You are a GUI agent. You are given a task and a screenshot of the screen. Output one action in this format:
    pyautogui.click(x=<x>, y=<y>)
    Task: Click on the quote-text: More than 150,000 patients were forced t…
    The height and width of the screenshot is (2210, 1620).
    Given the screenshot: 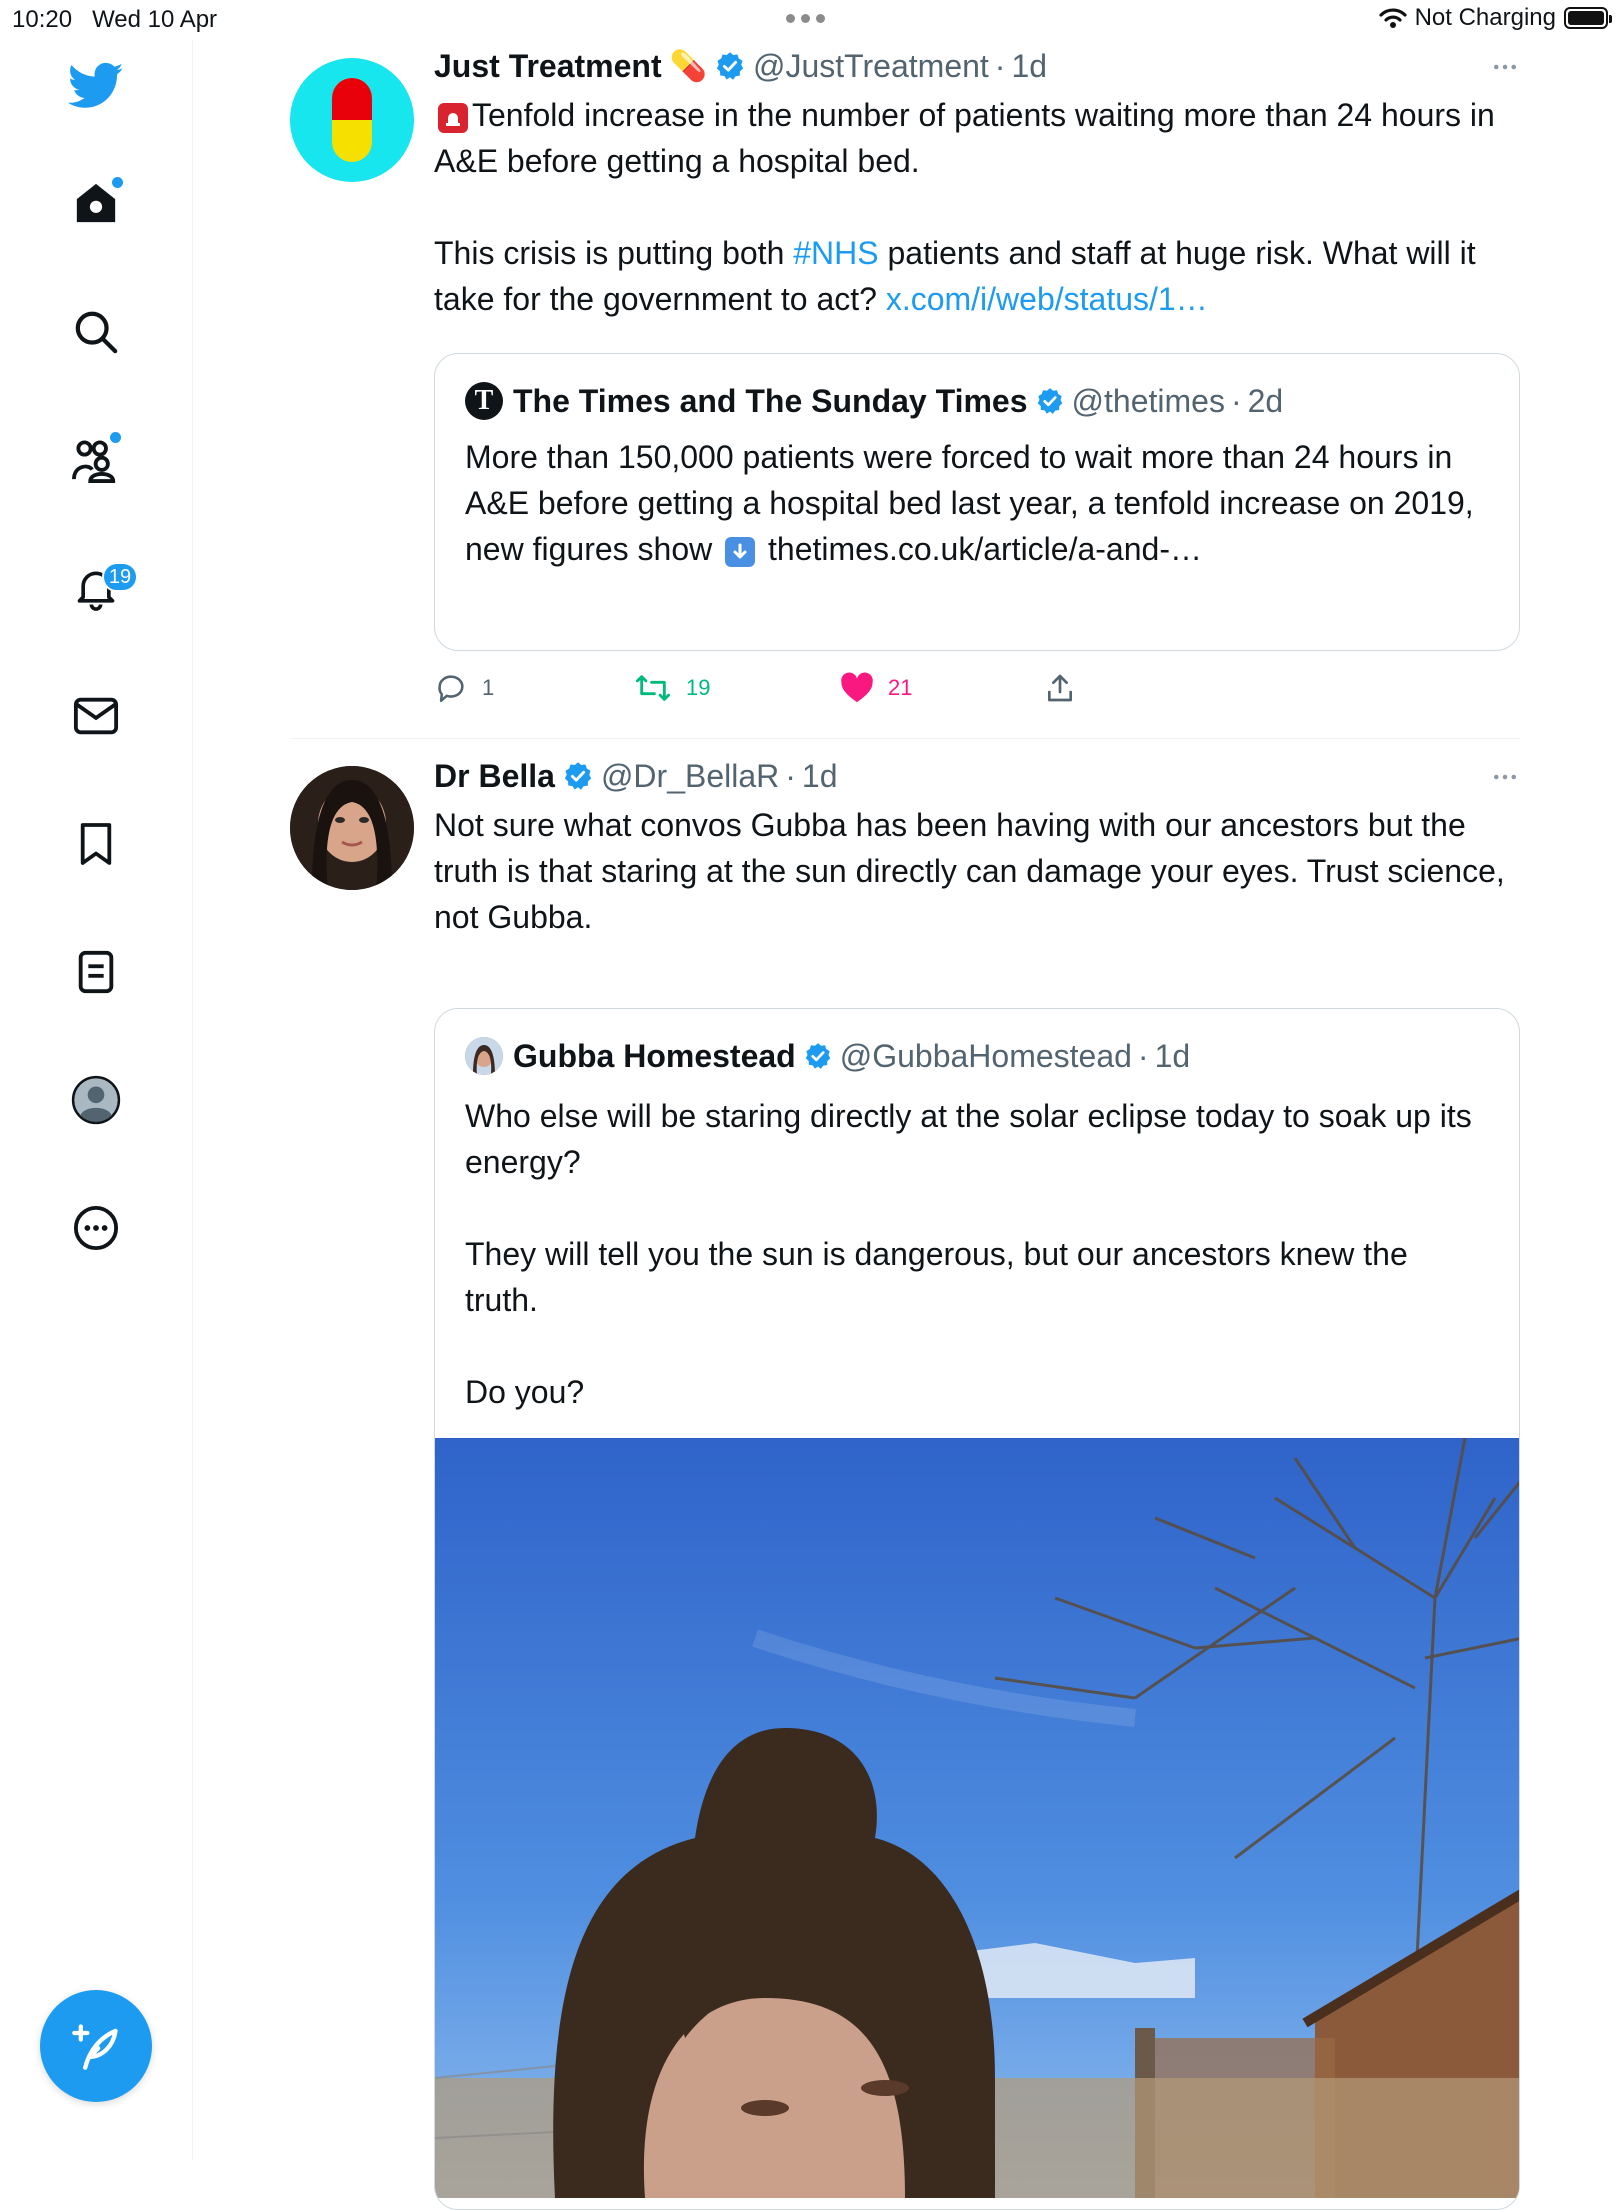 What is the action you would take?
    pyautogui.click(x=969, y=503)
    